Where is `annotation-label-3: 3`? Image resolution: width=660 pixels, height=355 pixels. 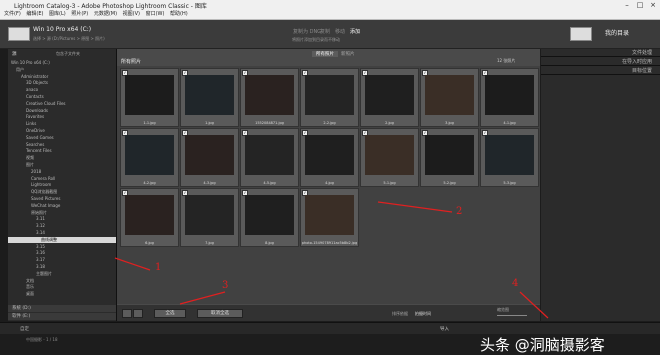 annotation-label-3: 3 is located at coordinates (225, 285).